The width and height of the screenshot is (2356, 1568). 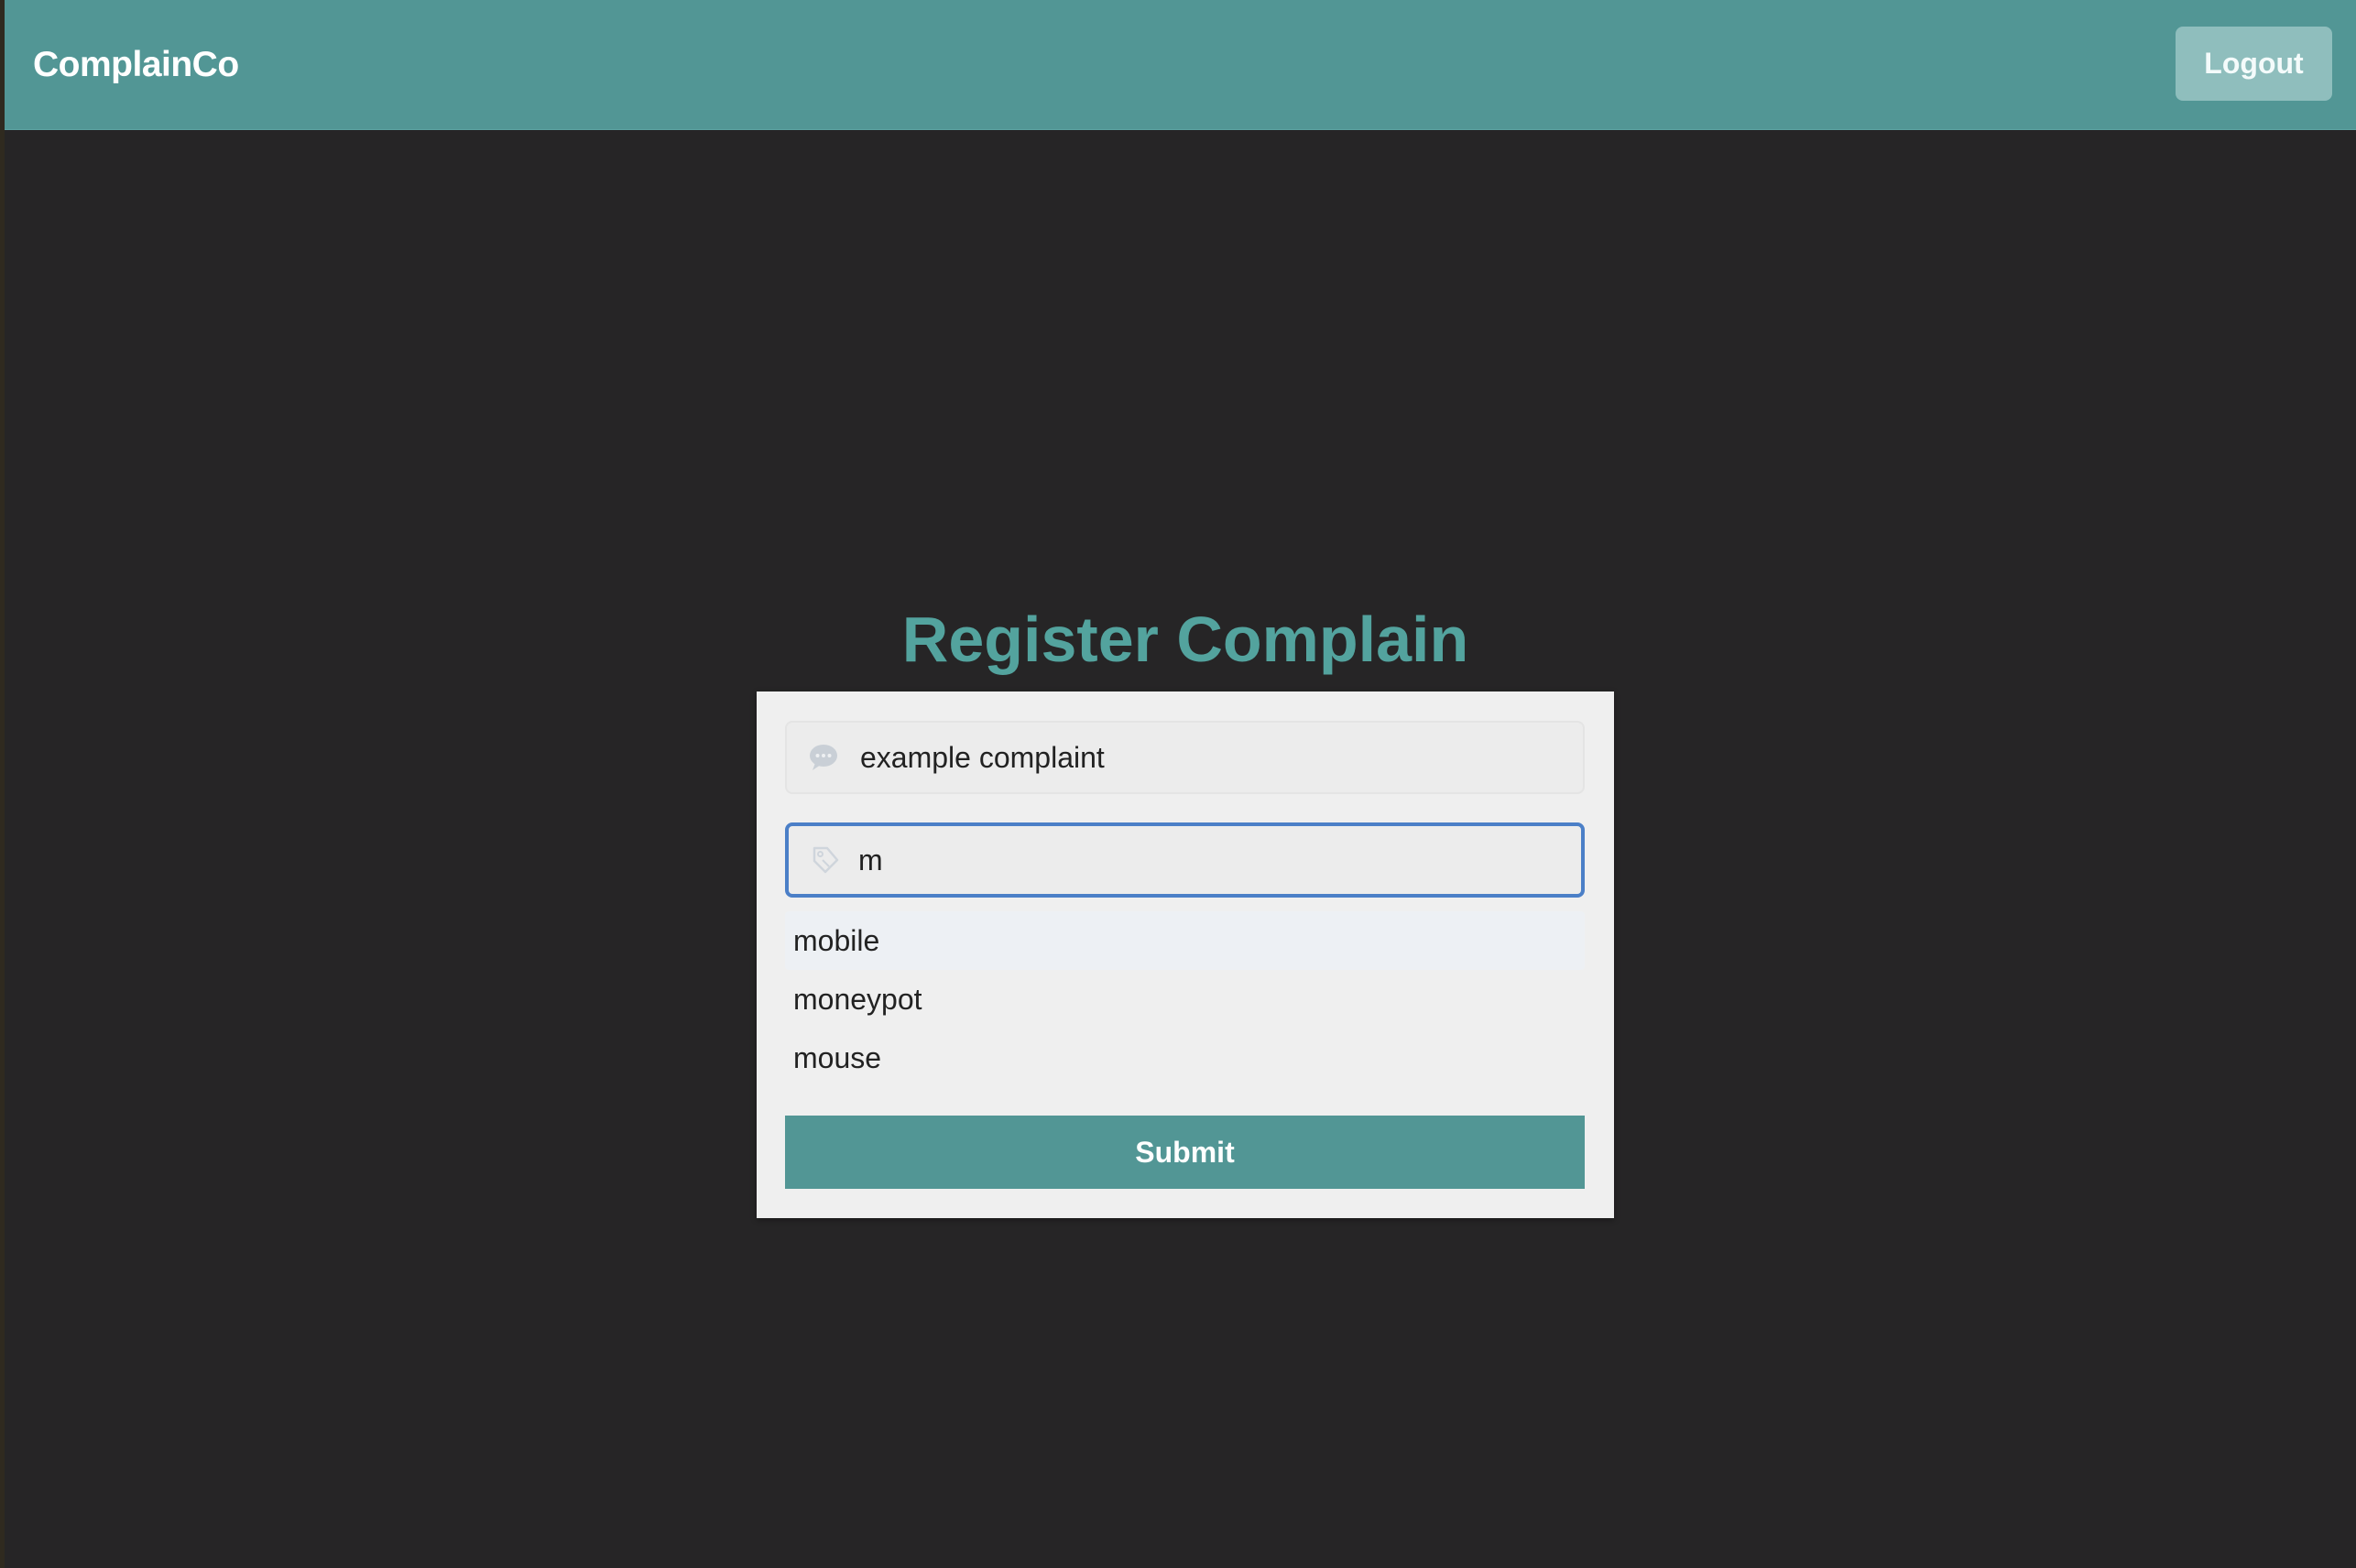 I want to click on page-title: Register Complain, so click(x=1185, y=639).